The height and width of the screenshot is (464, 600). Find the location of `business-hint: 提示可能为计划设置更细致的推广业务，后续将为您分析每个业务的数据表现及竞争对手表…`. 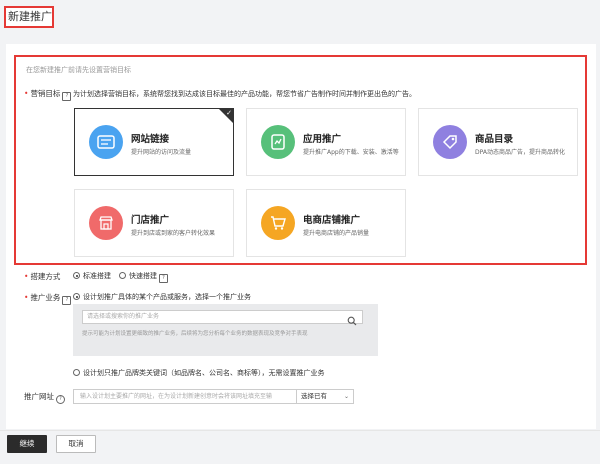

business-hint: 提示可能为计划设置更细致的推广业务，后续将为您分析每个业务的数据表现及竞争对手表… is located at coordinates (195, 334).